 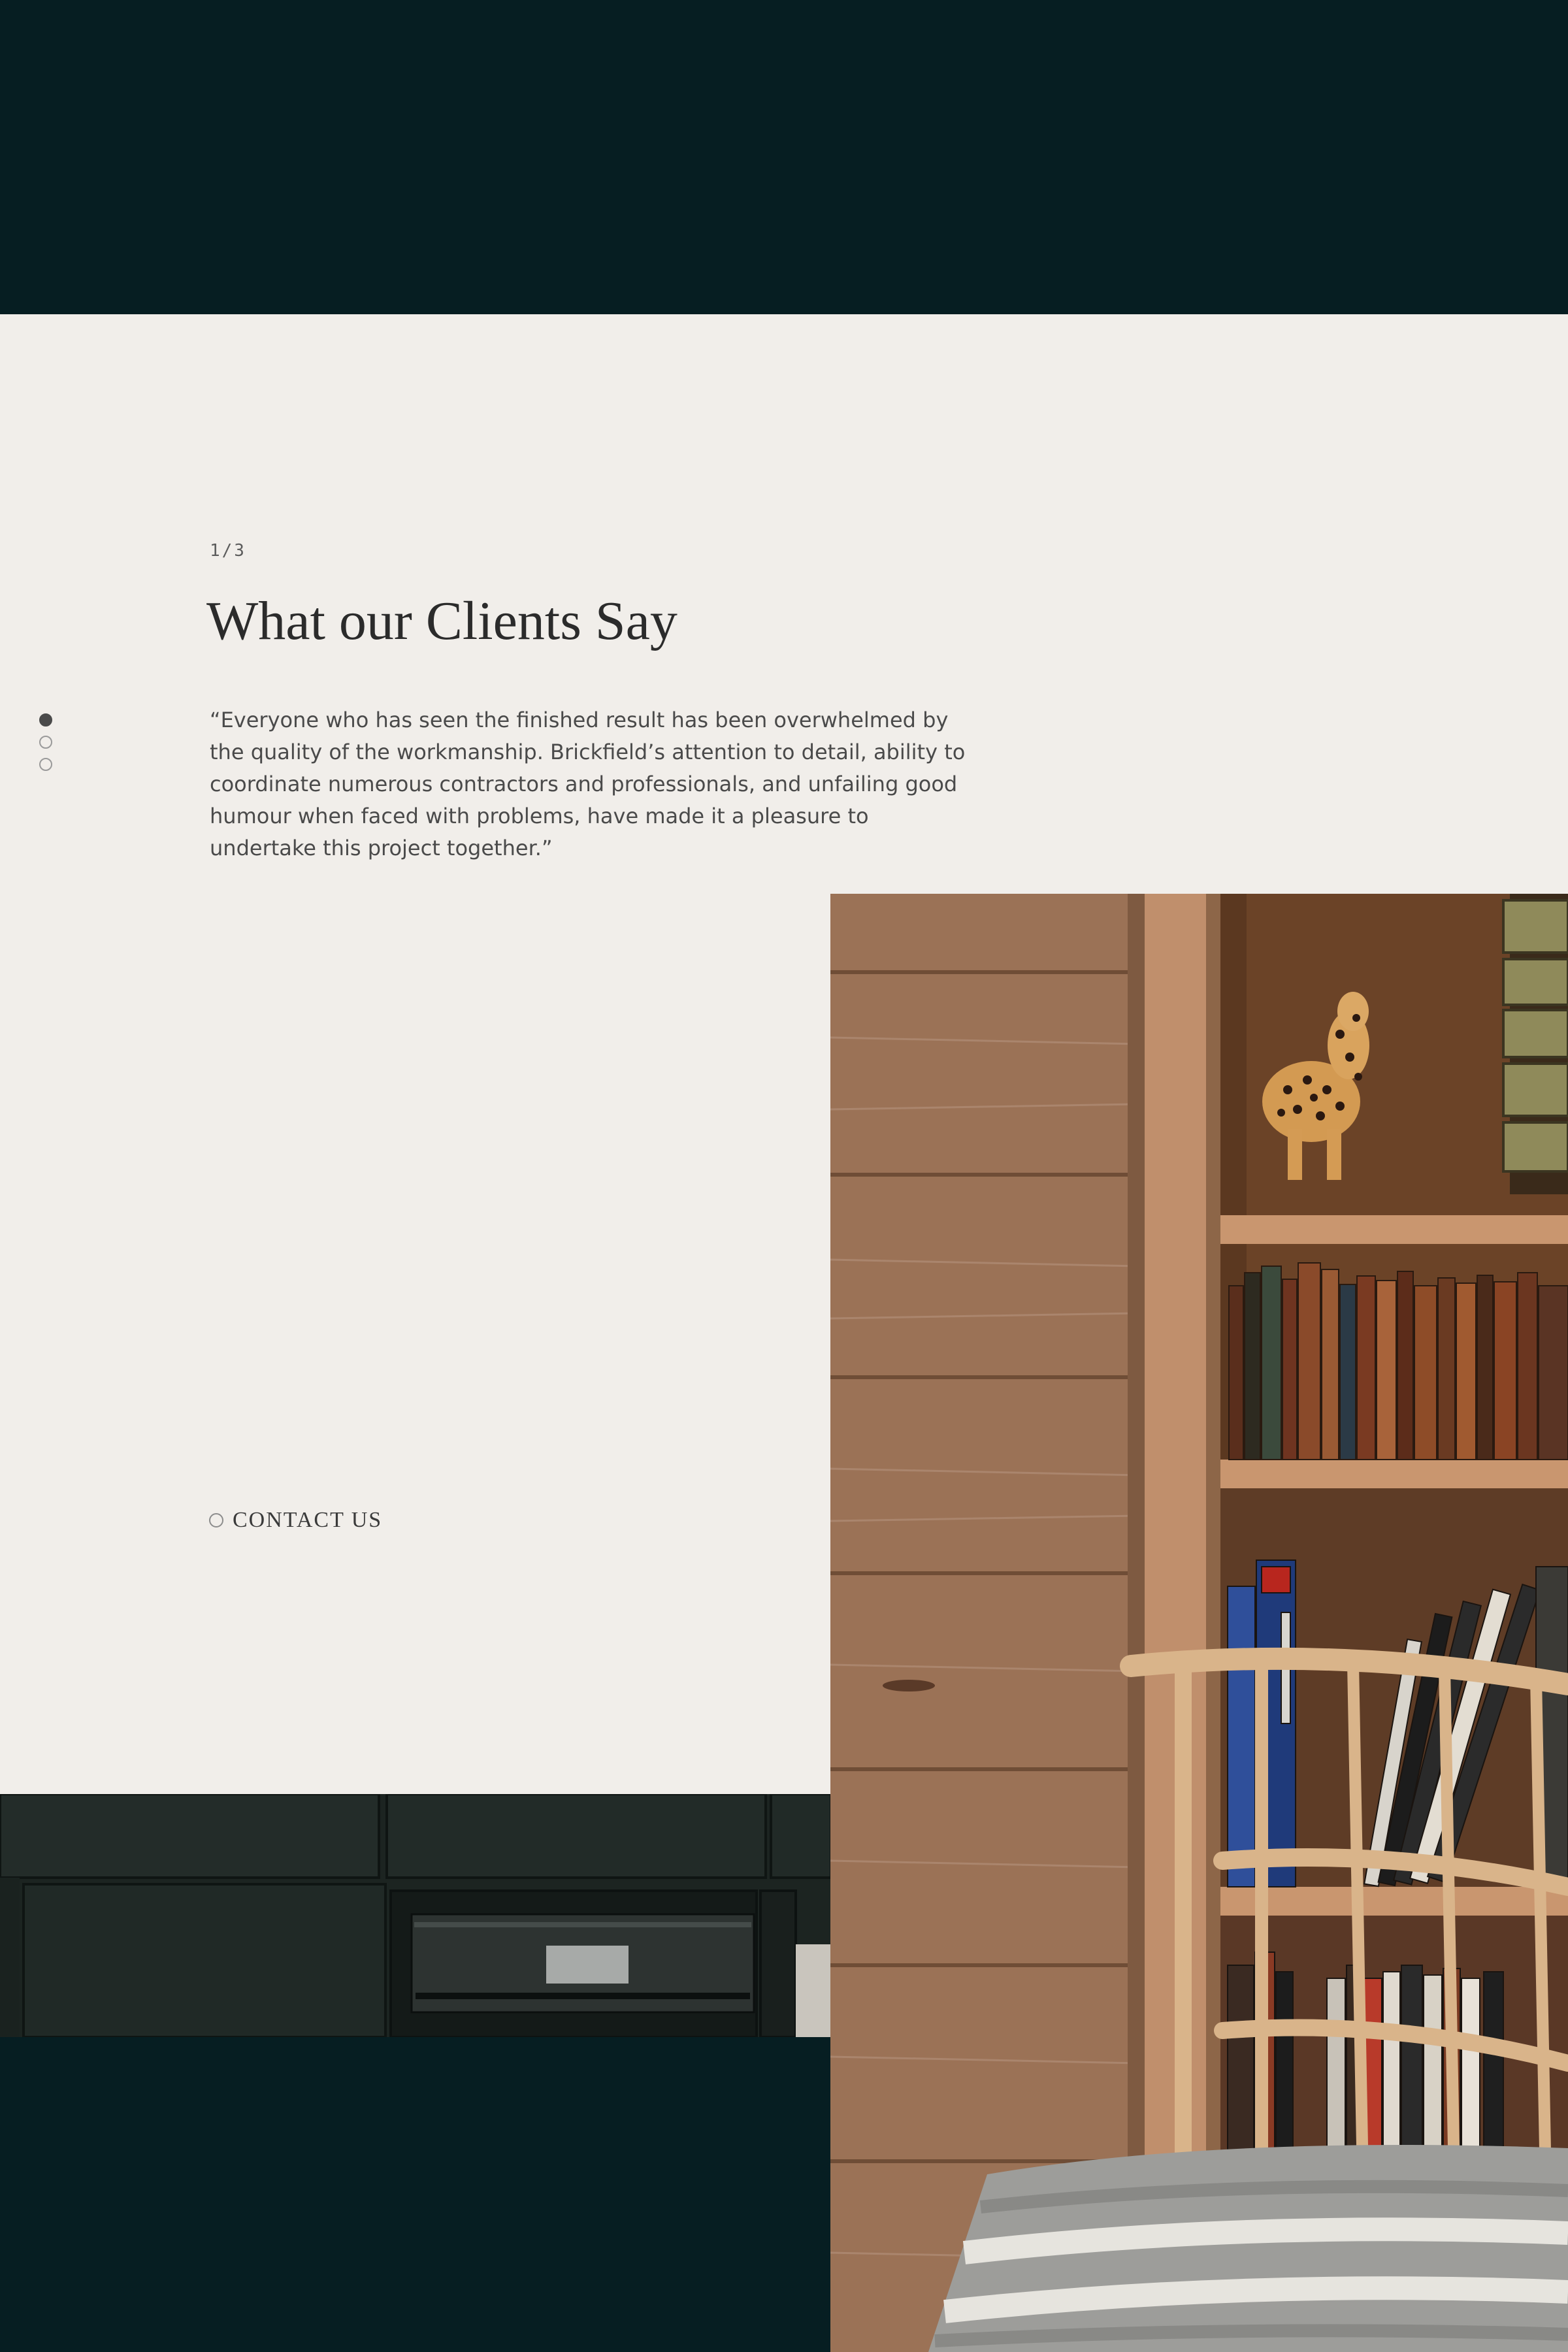 What do you see at coordinates (442, 621) in the screenshot?
I see `section-title: What our Clients Say` at bounding box center [442, 621].